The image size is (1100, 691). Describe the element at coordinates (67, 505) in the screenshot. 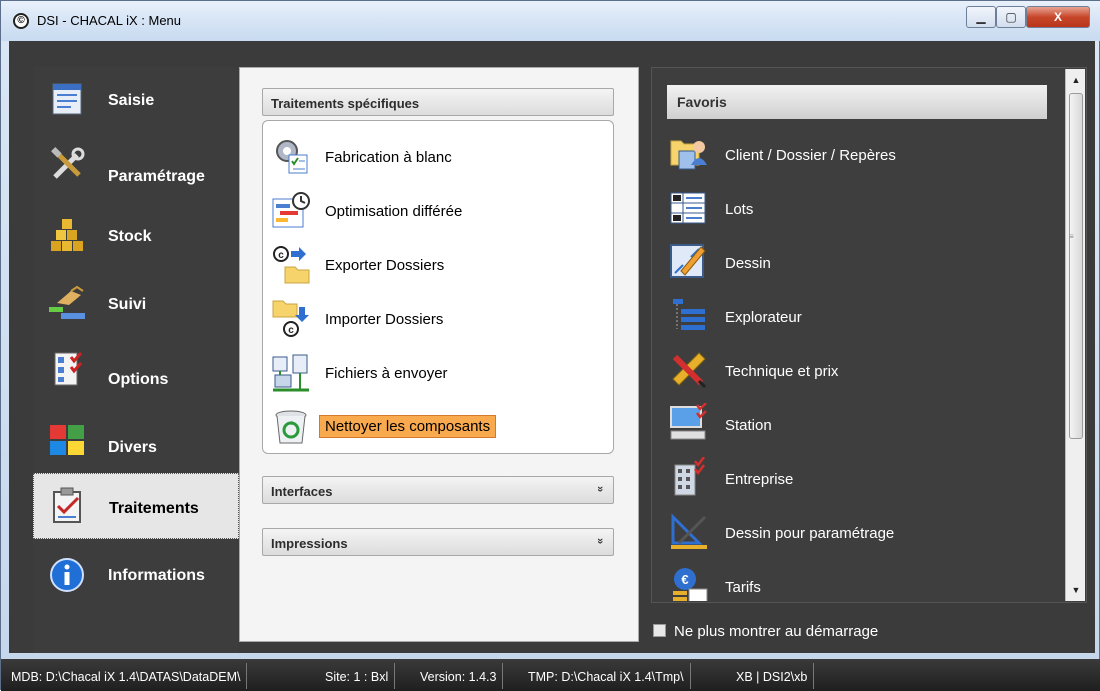

I see `clipboard-icon` at that location.